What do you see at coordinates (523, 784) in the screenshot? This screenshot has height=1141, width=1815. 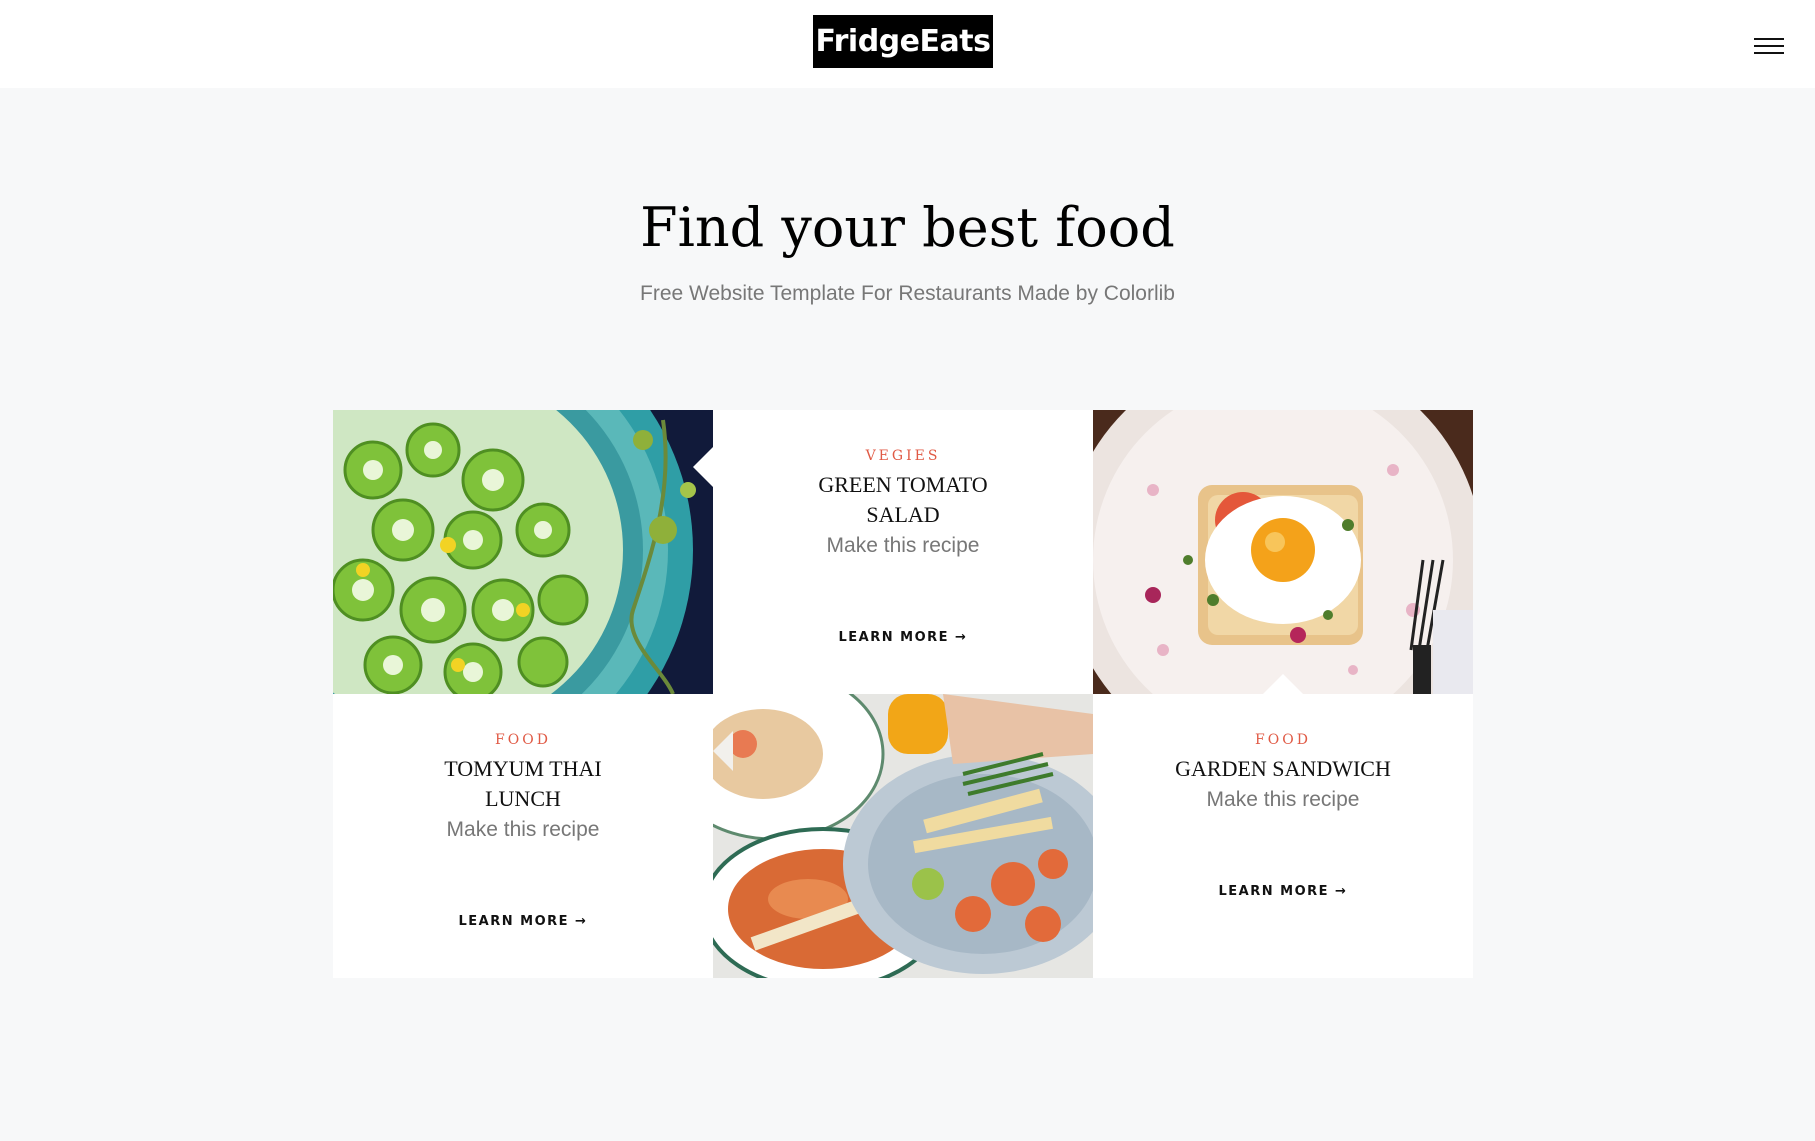 I see `recipe-title: TOMYUM THAI LUNCH` at bounding box center [523, 784].